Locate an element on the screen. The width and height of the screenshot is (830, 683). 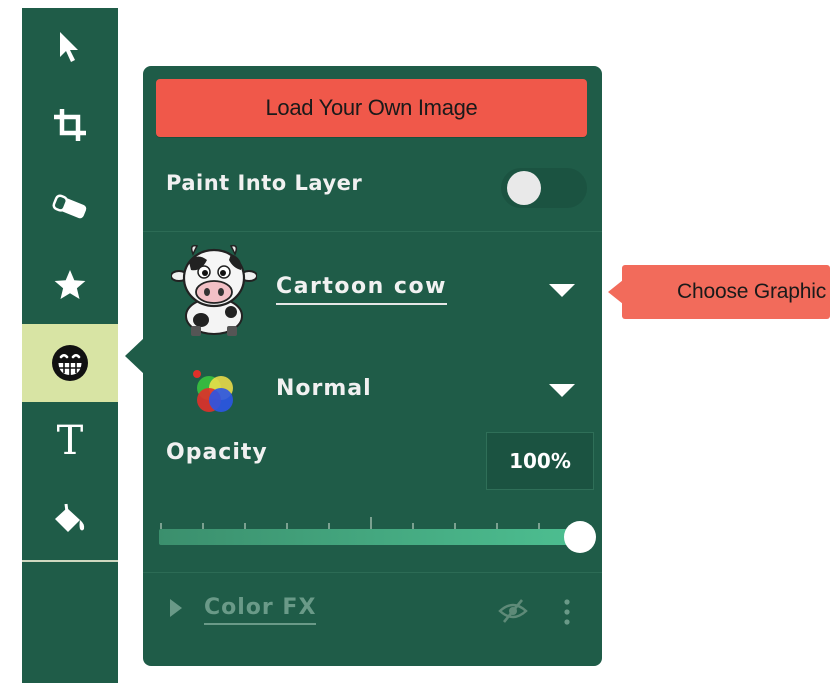
graphic-select-label: Cartoon cow is located at coordinates (361, 289).